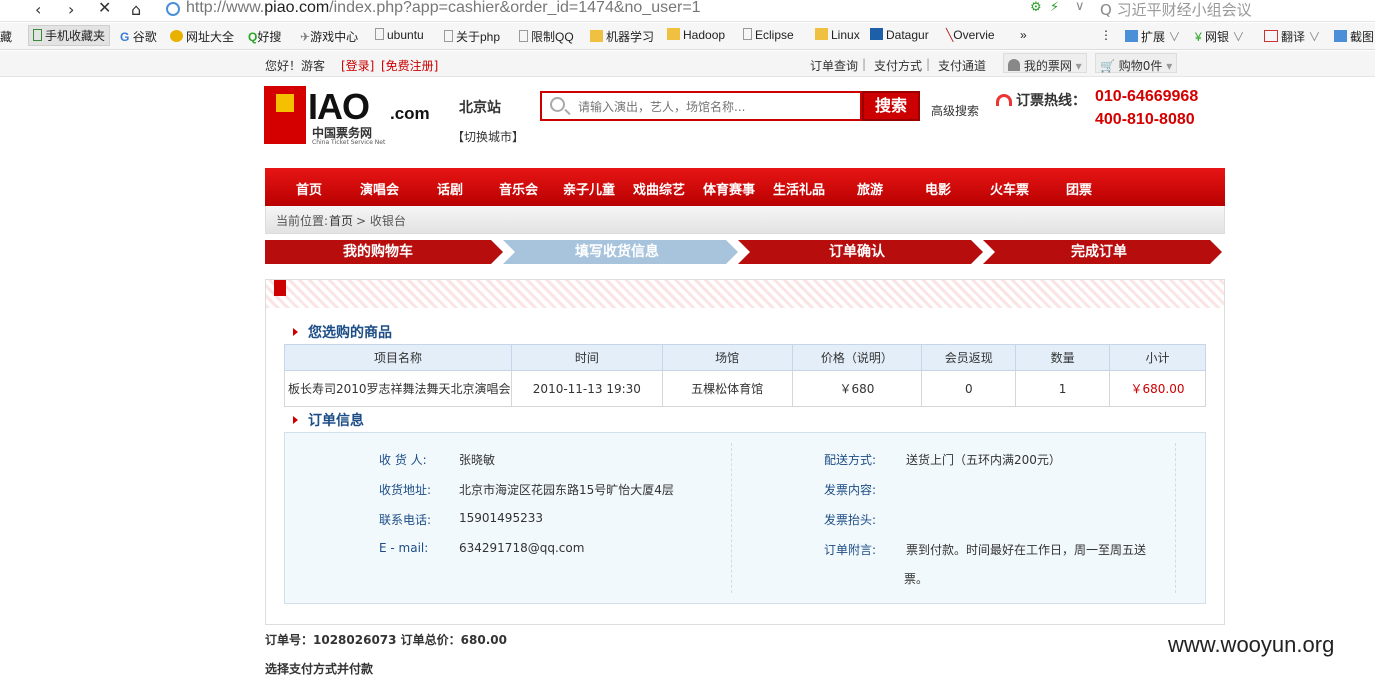 This screenshot has height=677, width=1375. I want to click on bookmark-datagur: Datagur, so click(899, 35).